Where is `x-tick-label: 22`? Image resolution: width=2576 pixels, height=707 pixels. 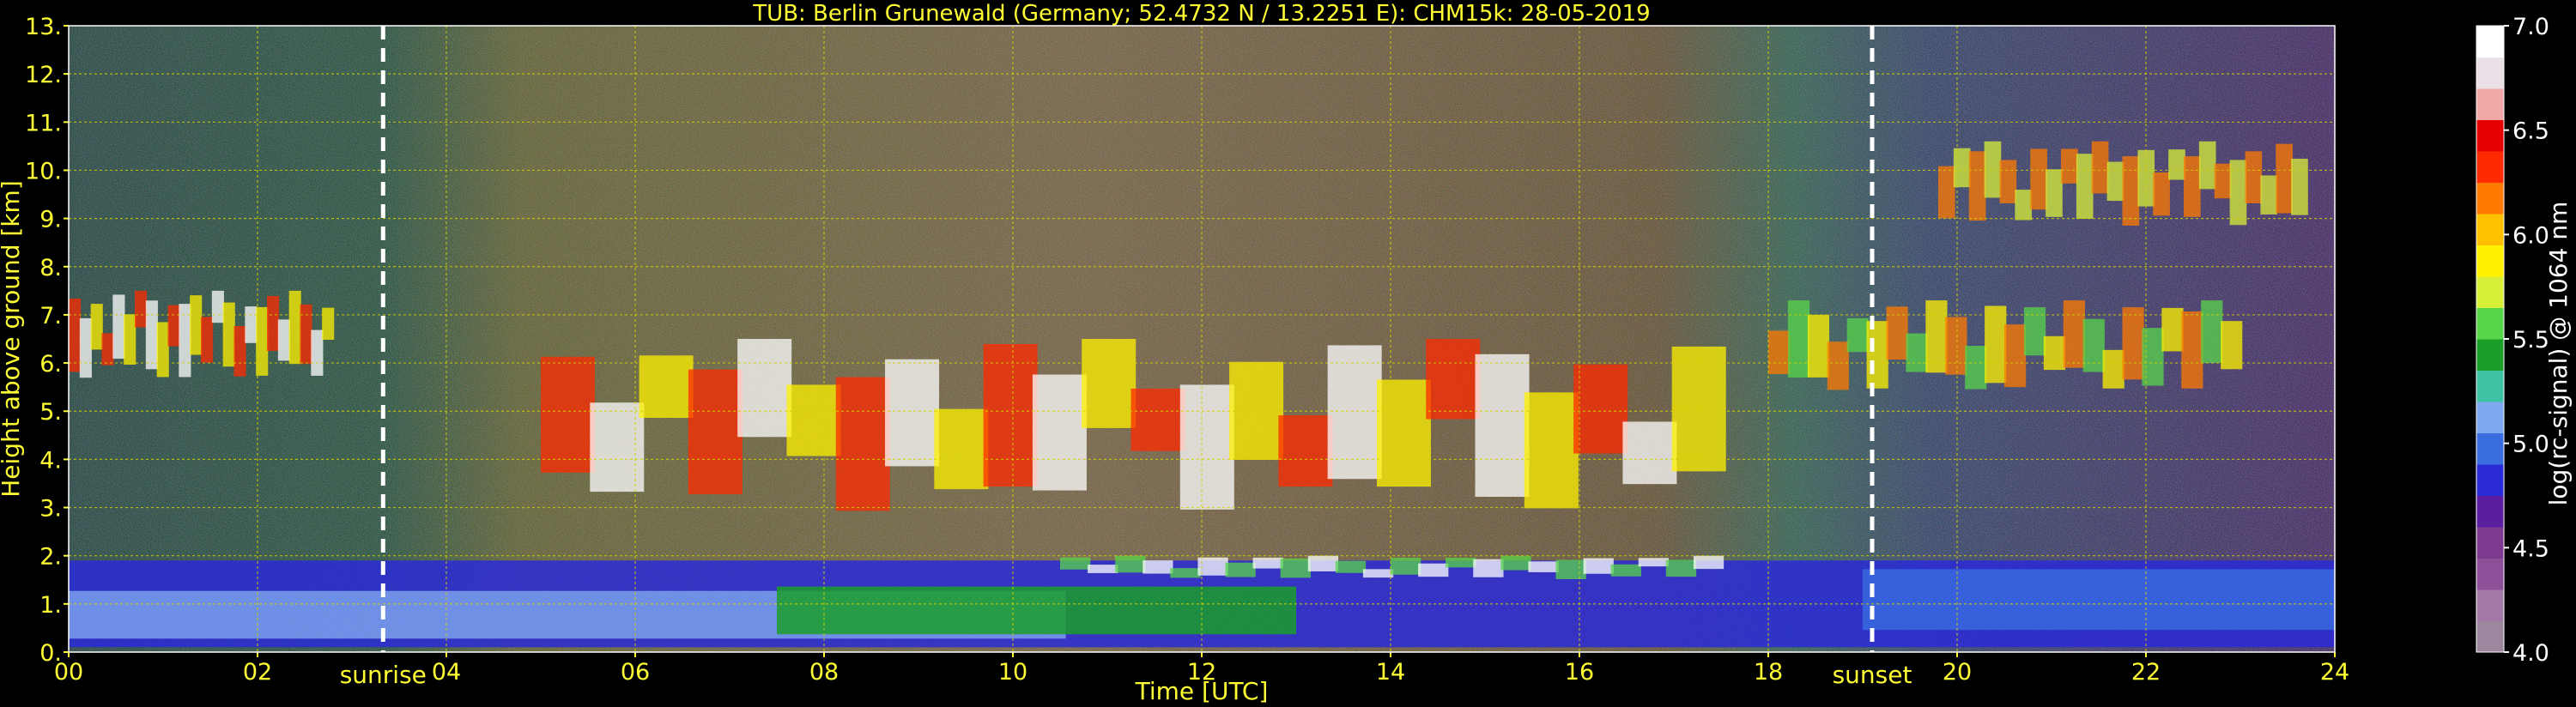
x-tick-label: 22 is located at coordinates (2146, 672).